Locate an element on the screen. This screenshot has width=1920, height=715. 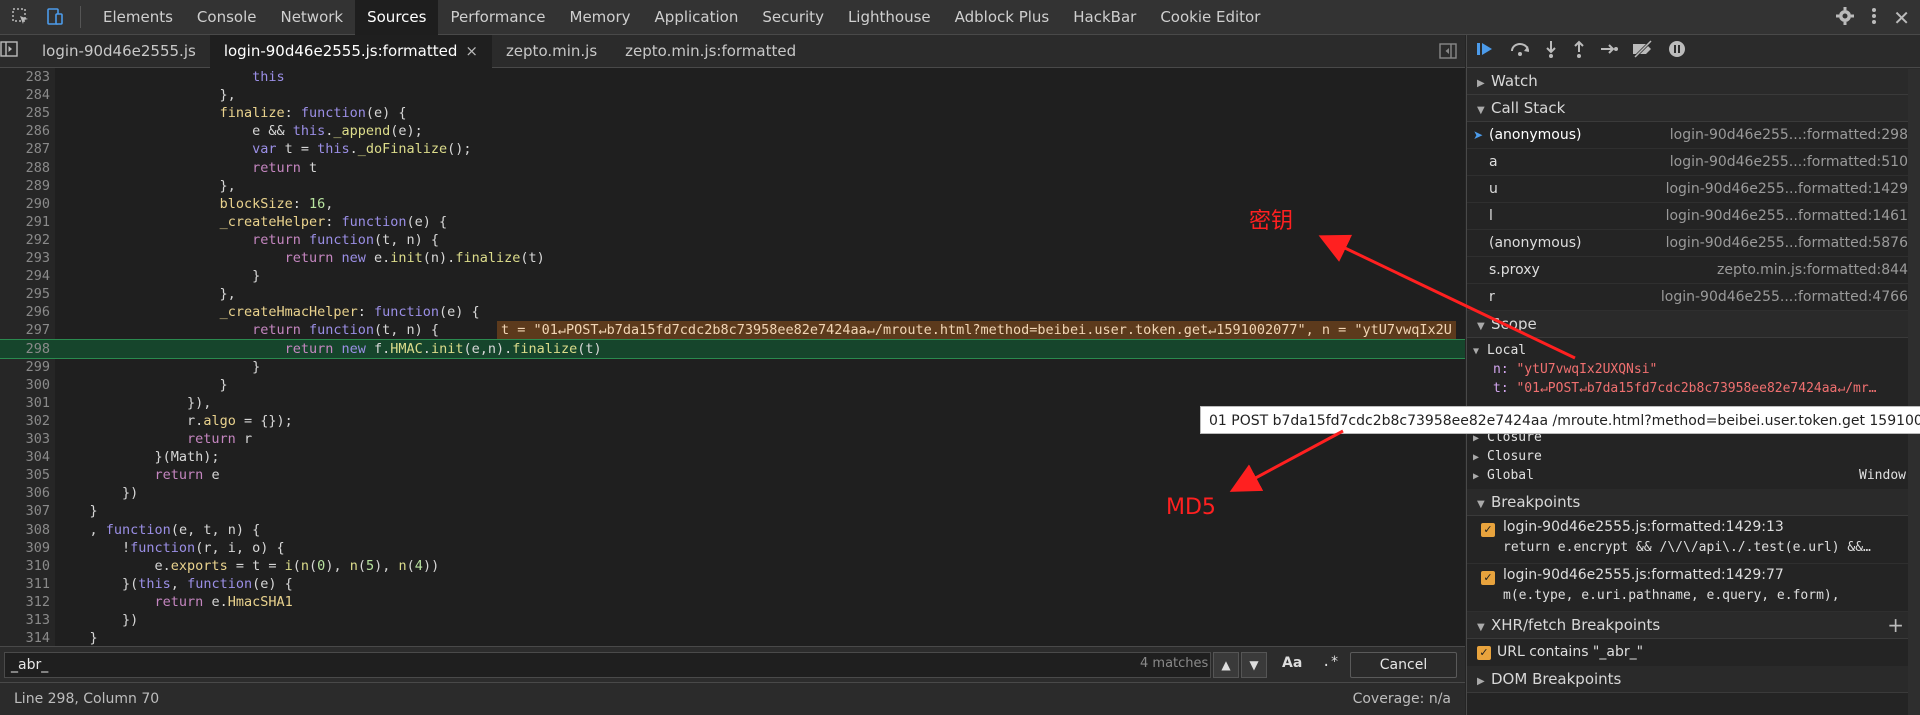
key-annotation-label: 密钥 is located at coordinates (1271, 221).